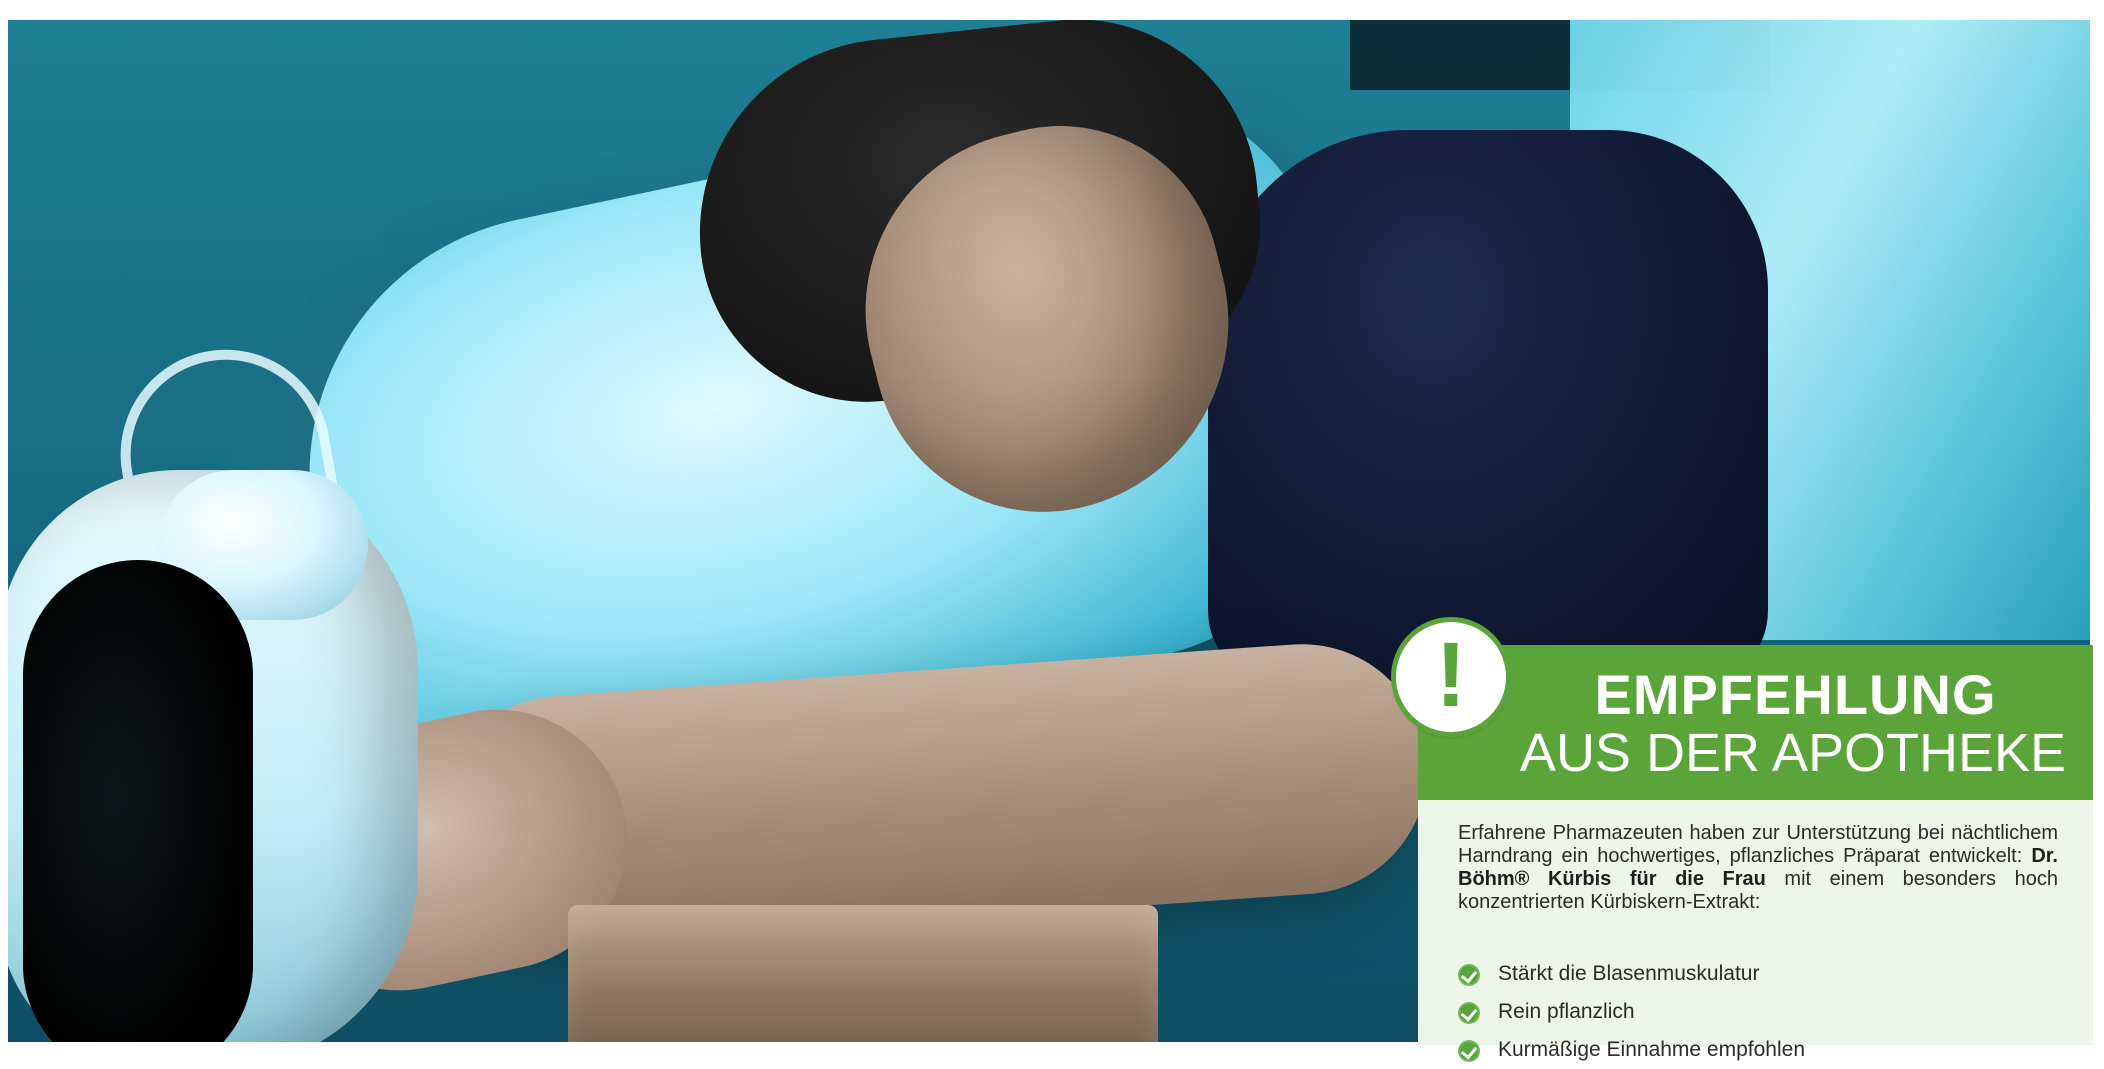 Image resolution: width=2104 pixels, height=1069 pixels. I want to click on benefit-item: Kurmäßige Einnahme empfohlen, so click(1763, 1050).